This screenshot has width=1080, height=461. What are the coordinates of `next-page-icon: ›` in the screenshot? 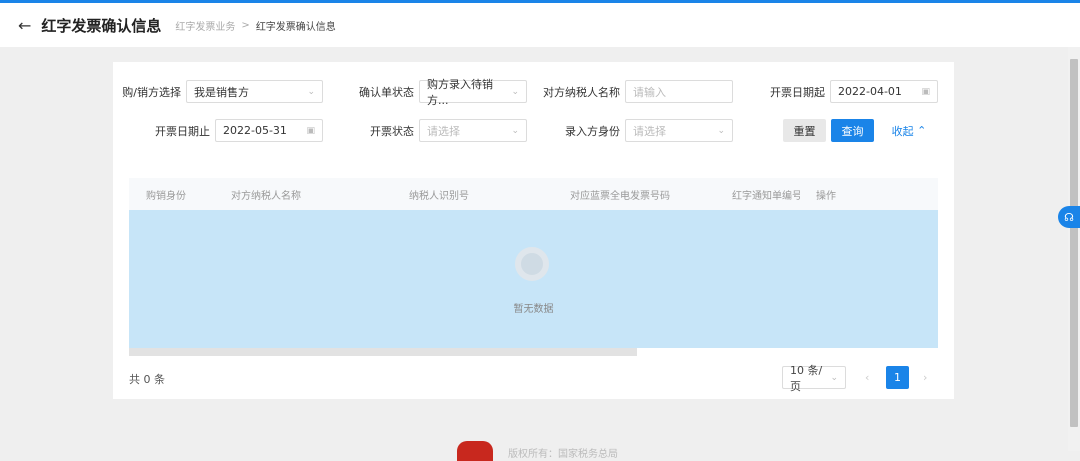 It's located at (925, 377).